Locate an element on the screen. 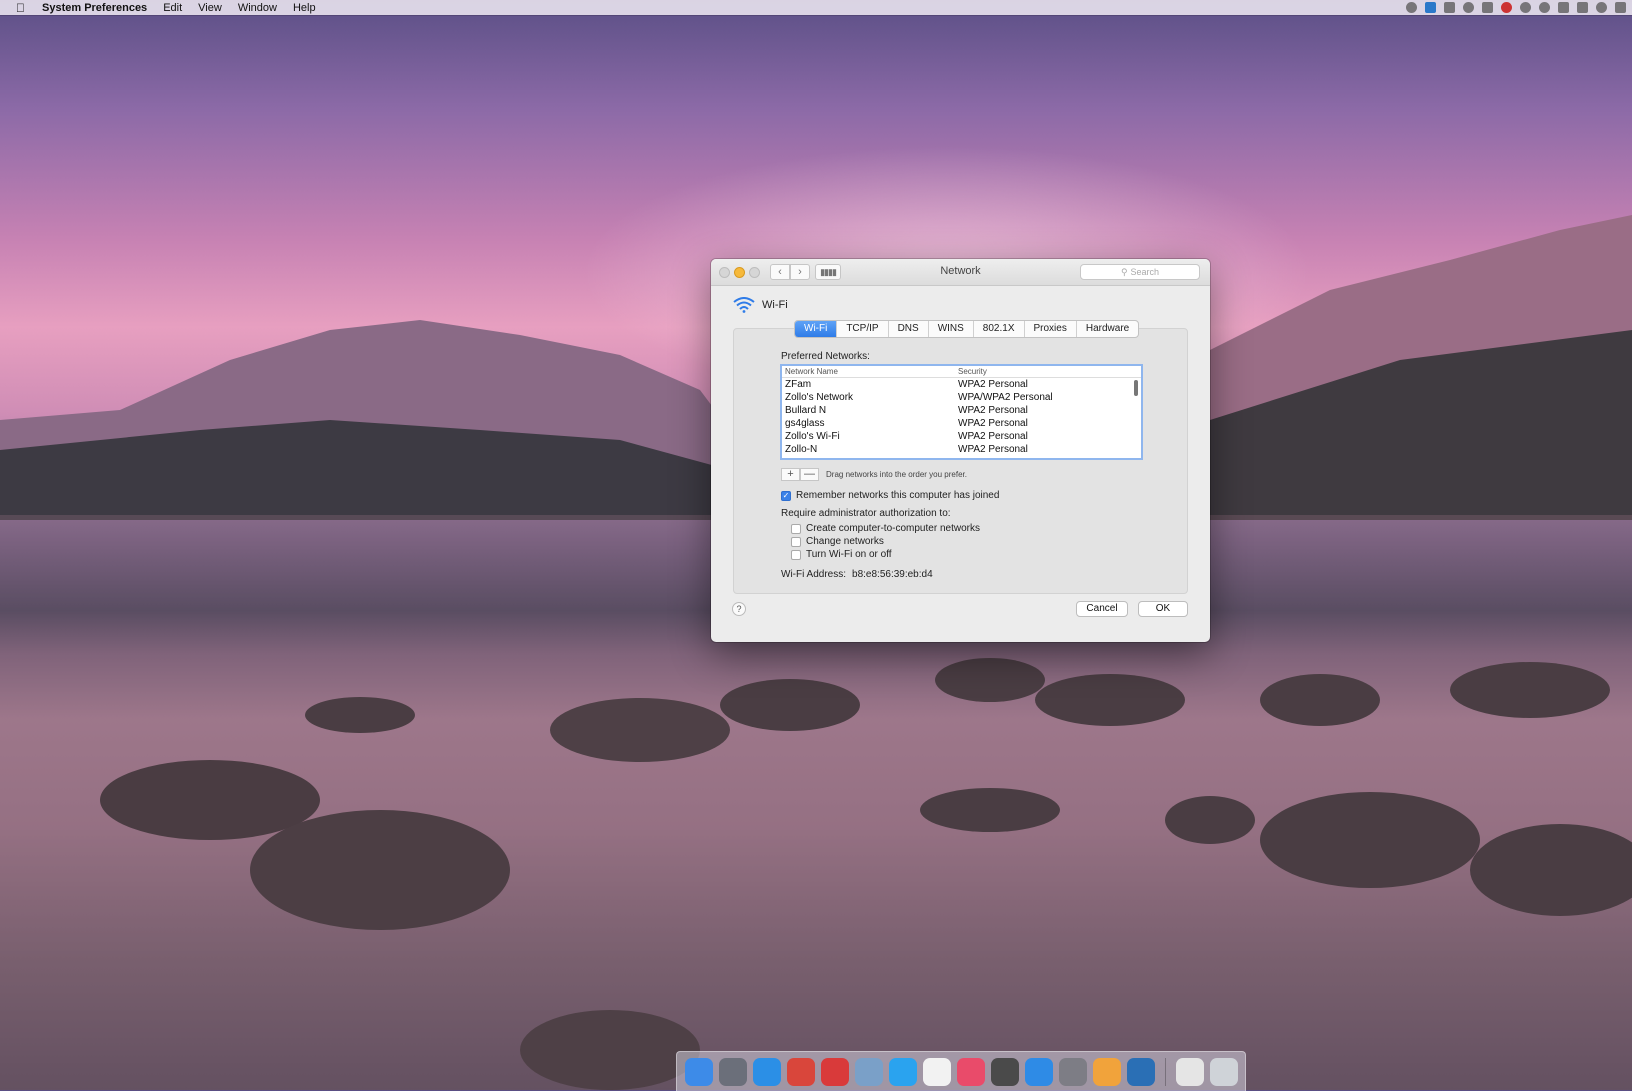 This screenshot has height=1091, width=1632. table-row: Zollo's Network WPA/WPA2 Personal is located at coordinates (961, 397).